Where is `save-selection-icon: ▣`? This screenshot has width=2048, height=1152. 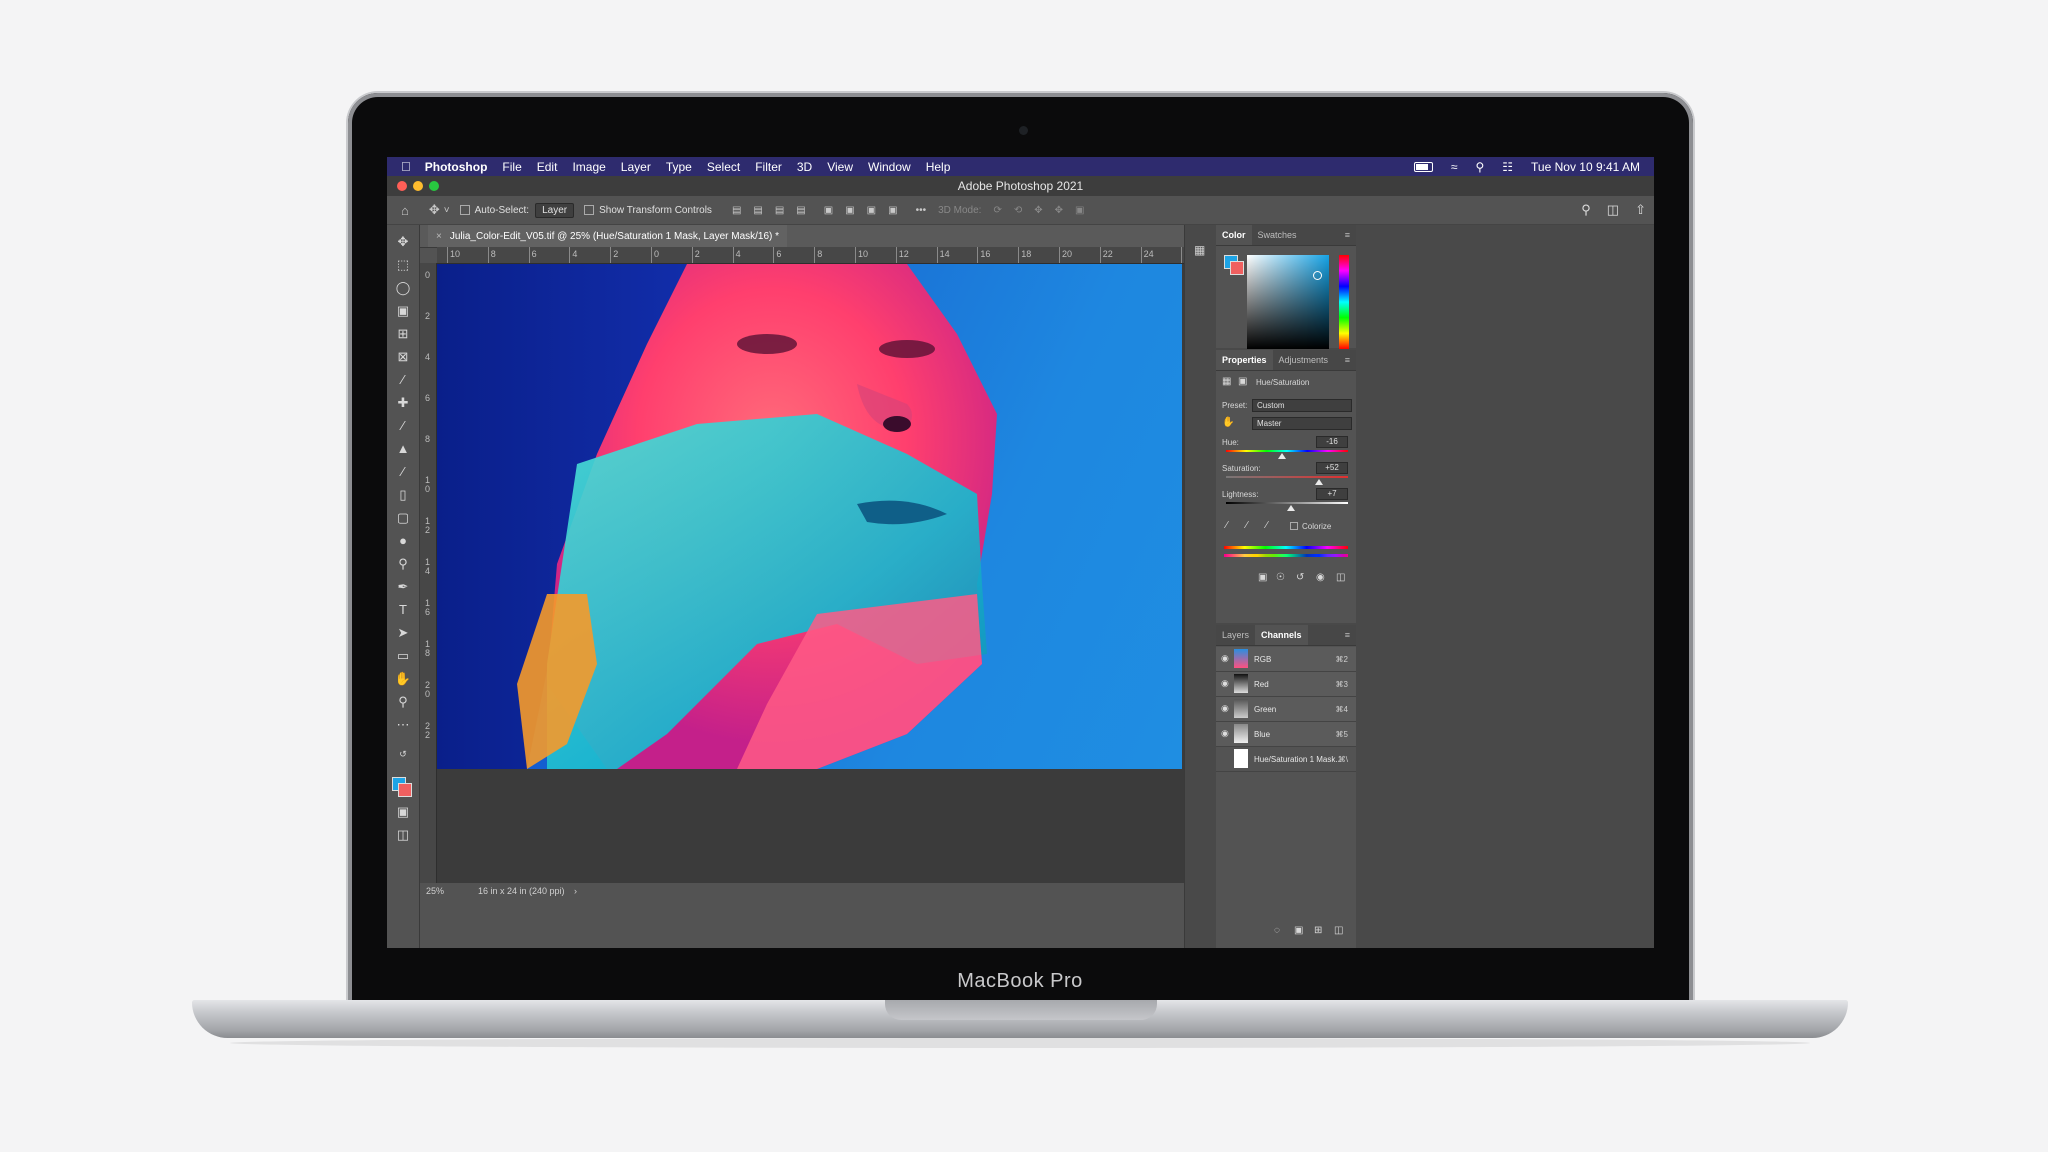
save-selection-icon: ▣ is located at coordinates (1298, 930).